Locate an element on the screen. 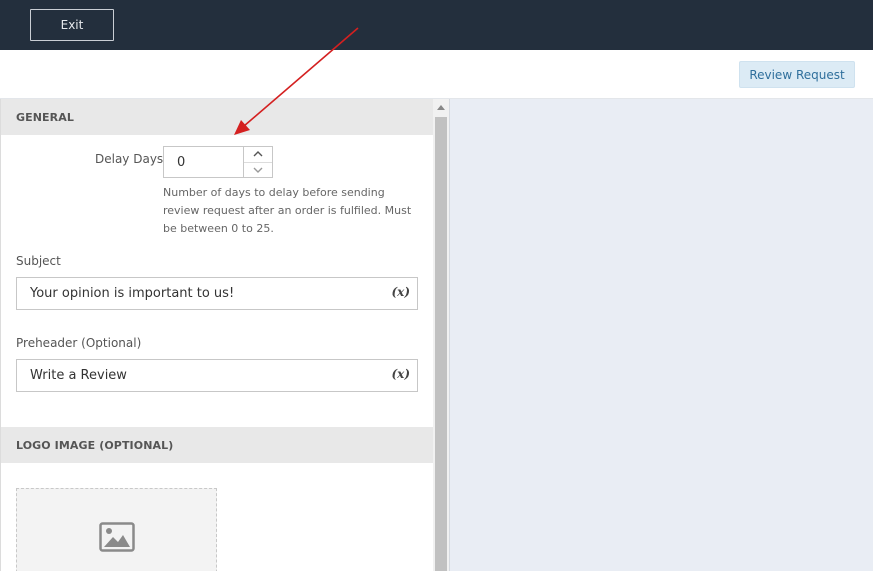  scroll-up-arrow-icon is located at coordinates (441, 107).